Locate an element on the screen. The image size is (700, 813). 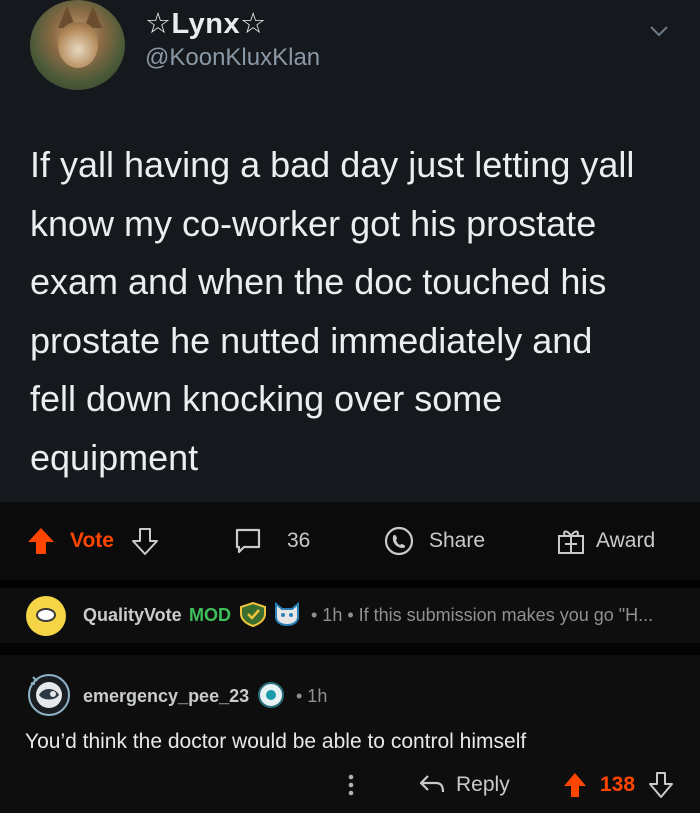
downvote-button is located at coordinates (145, 541).